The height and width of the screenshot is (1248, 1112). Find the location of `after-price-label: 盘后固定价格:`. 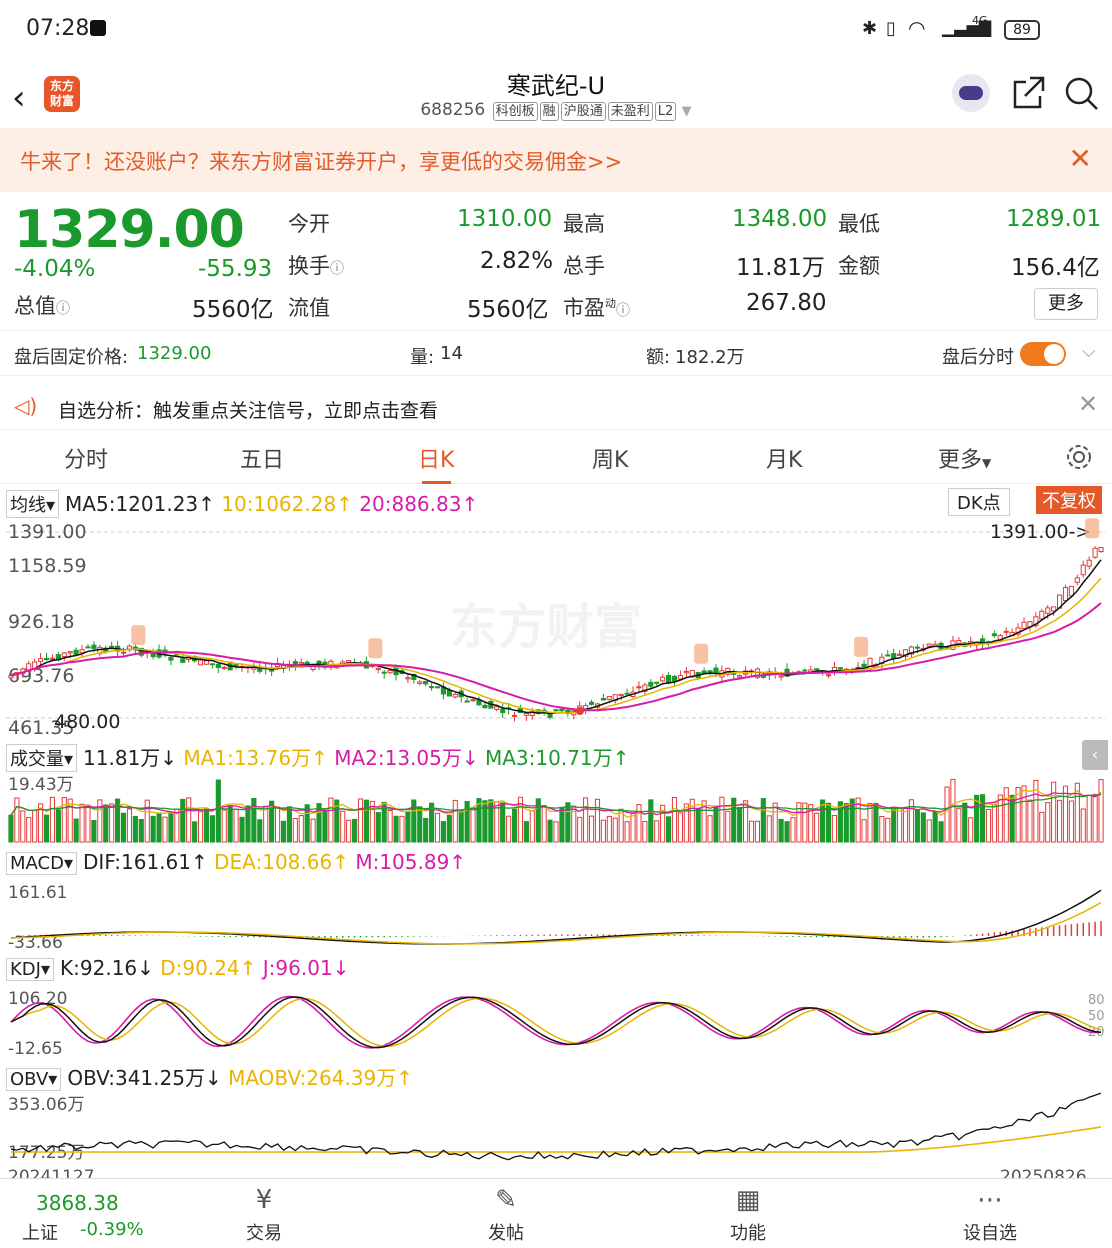

after-price-label: 盘后固定价格: is located at coordinates (71, 357).